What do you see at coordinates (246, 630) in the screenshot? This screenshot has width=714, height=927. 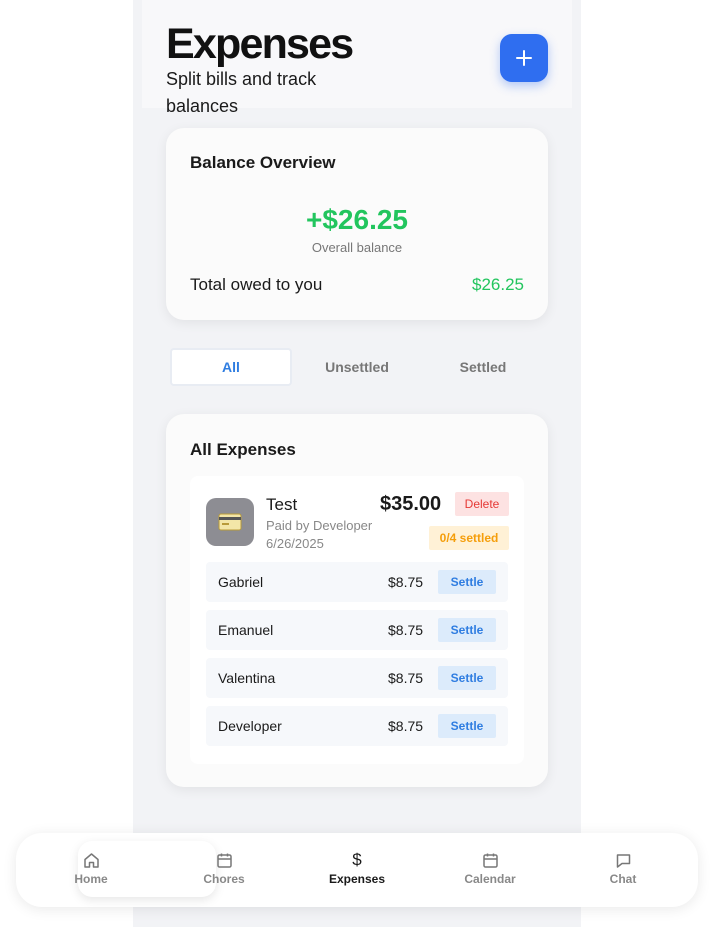 I see `split-name: Emanuel` at bounding box center [246, 630].